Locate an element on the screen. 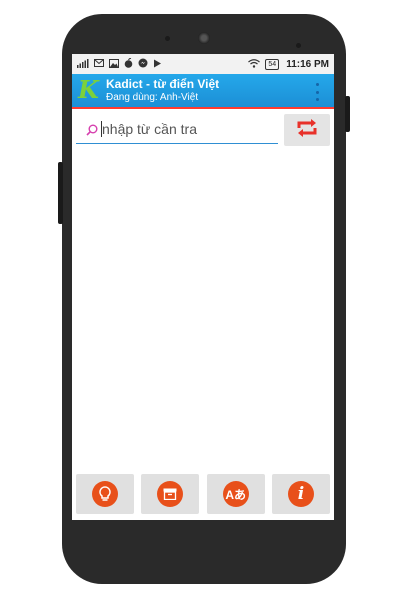  search-row is located at coordinates (203, 130).